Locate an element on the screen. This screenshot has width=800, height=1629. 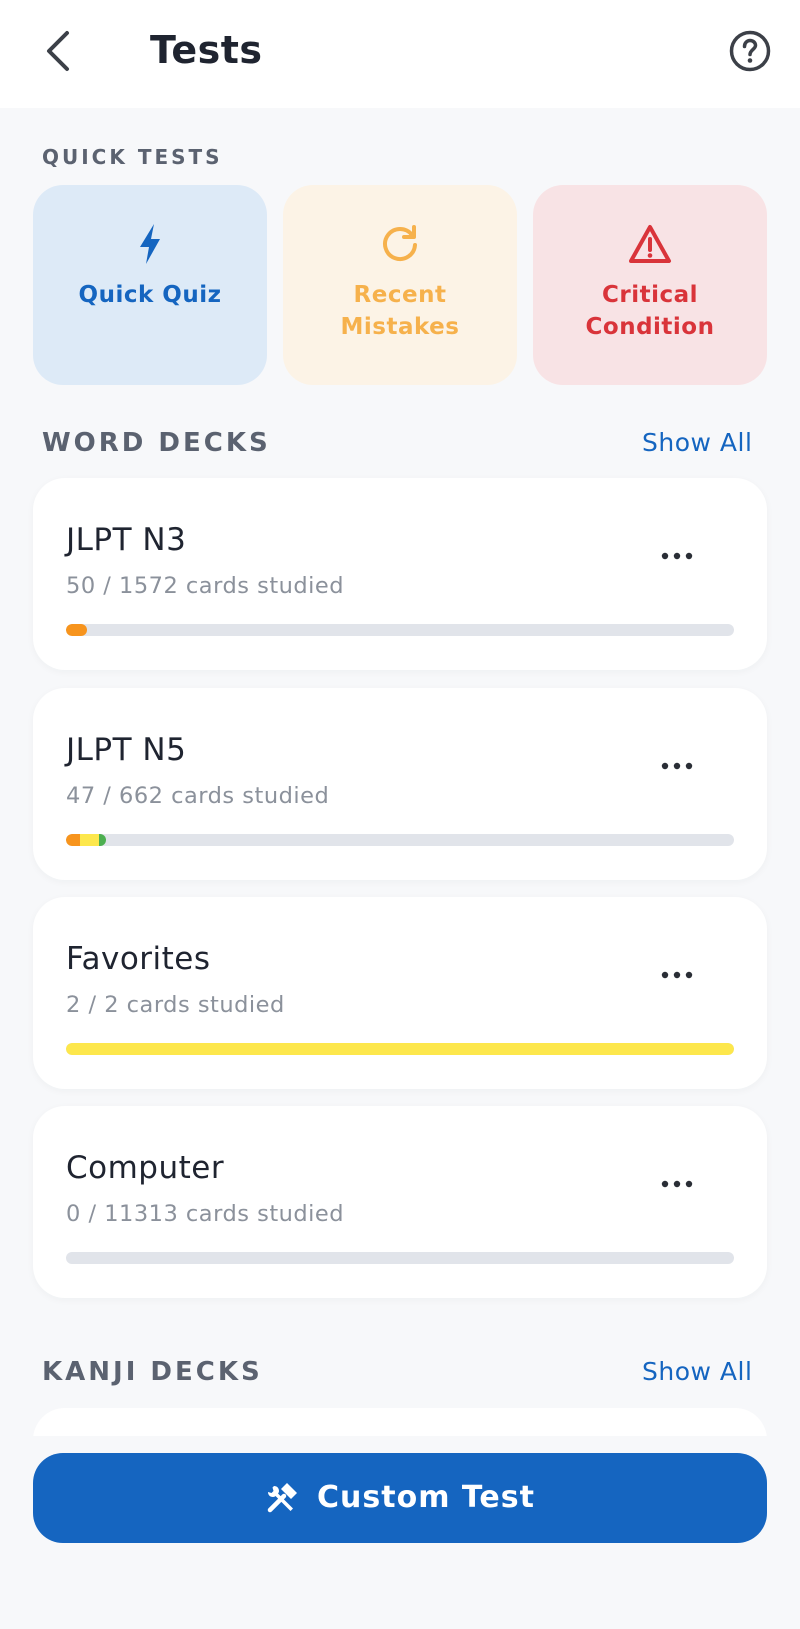
word-decks-show-all-link: Show All is located at coordinates (697, 443).